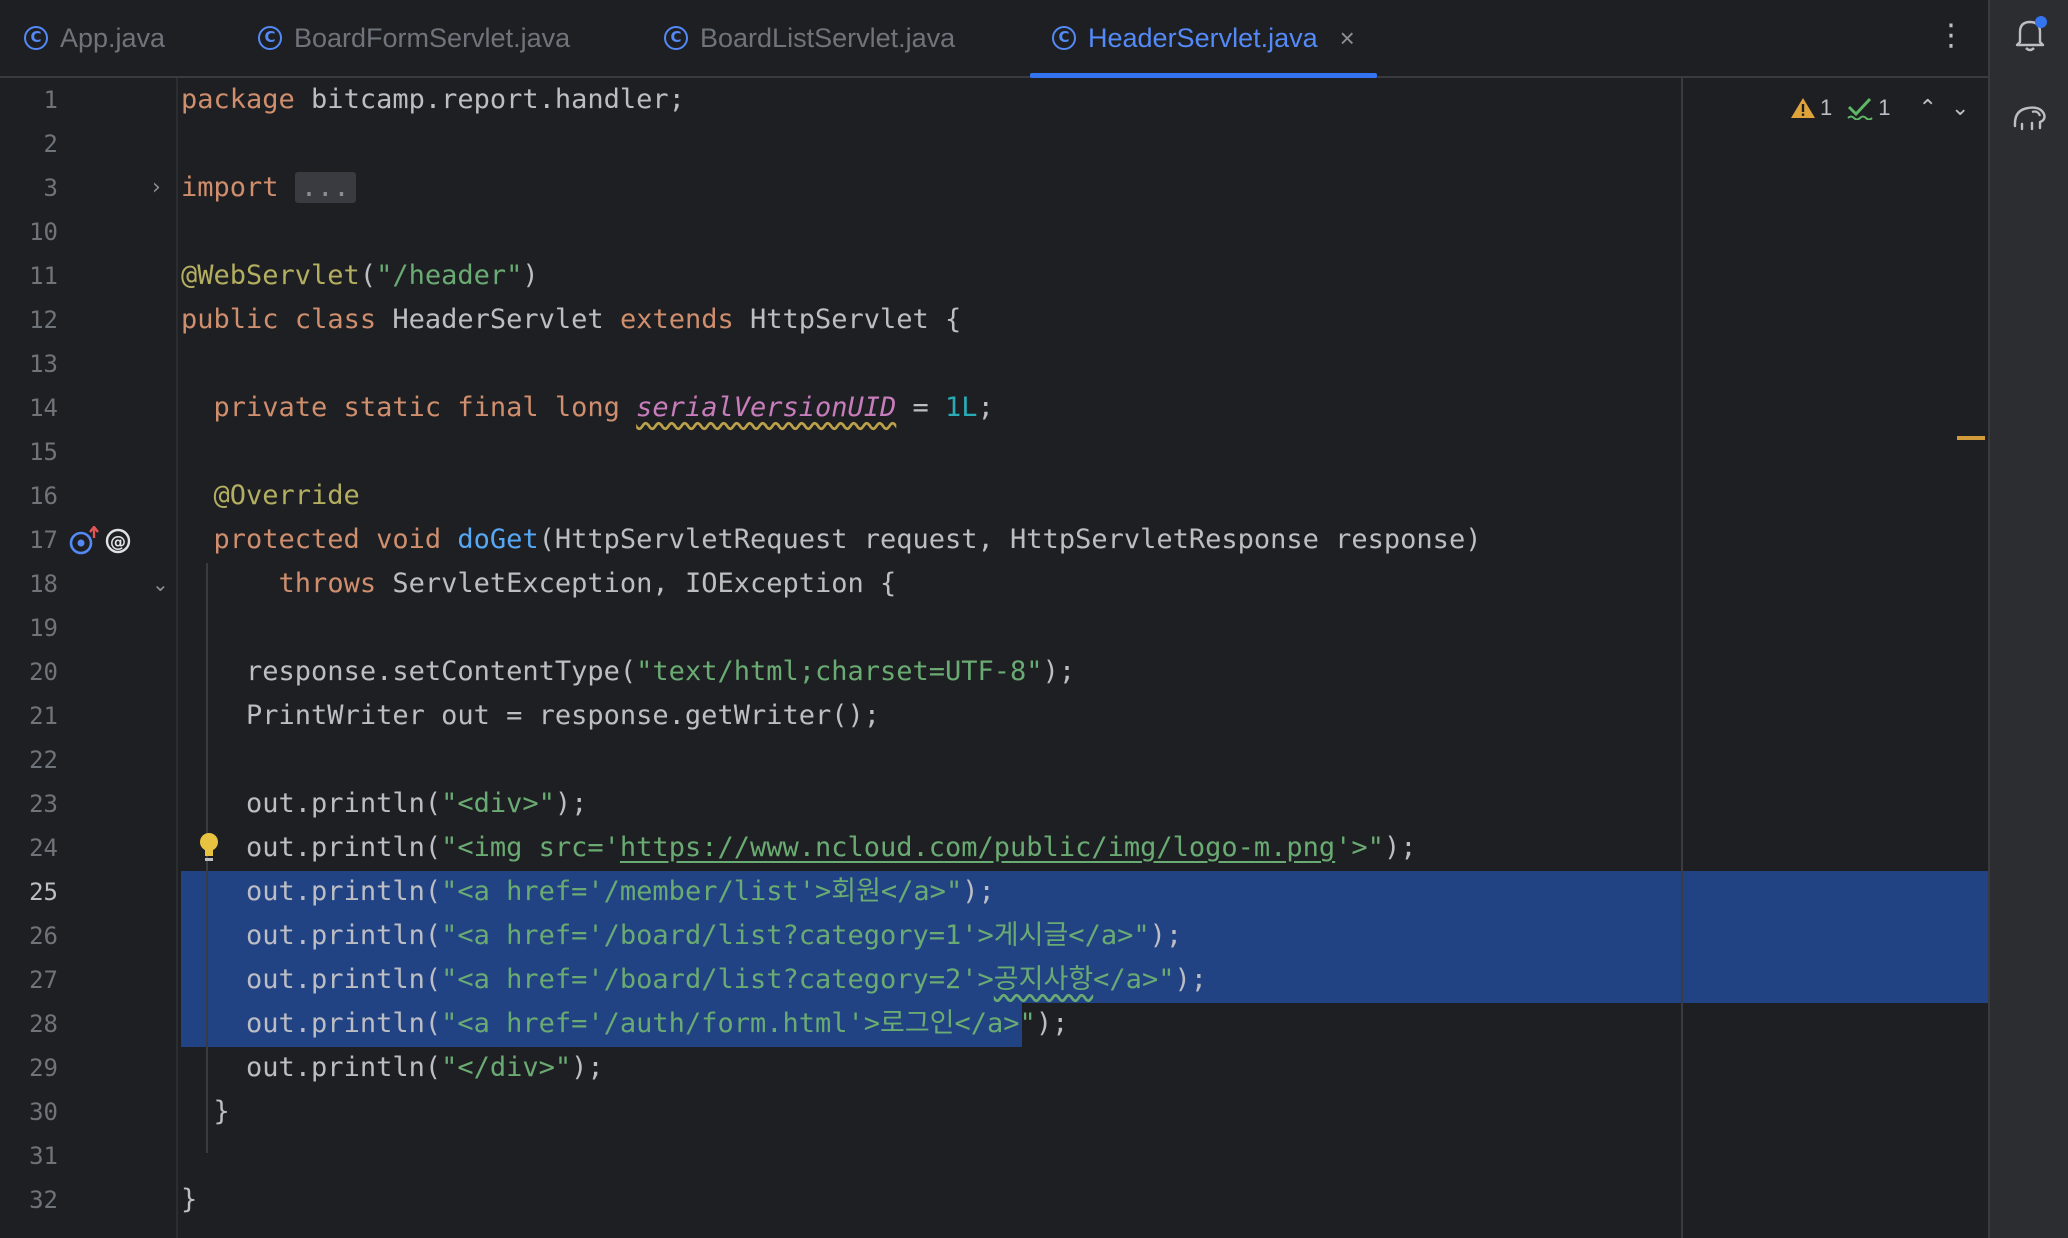  What do you see at coordinates (43, 716) in the screenshot?
I see `line-number: 21` at bounding box center [43, 716].